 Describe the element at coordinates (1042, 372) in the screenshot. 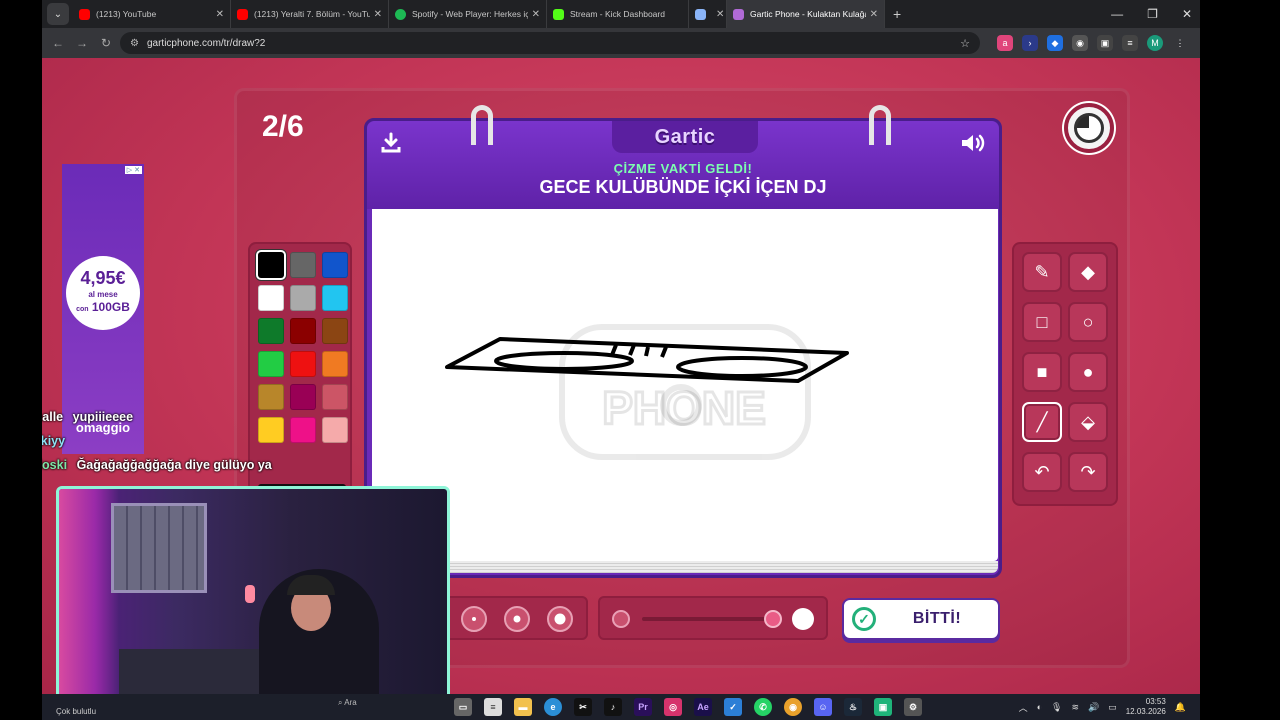

I see `rectangle-fill-tool: ■` at that location.